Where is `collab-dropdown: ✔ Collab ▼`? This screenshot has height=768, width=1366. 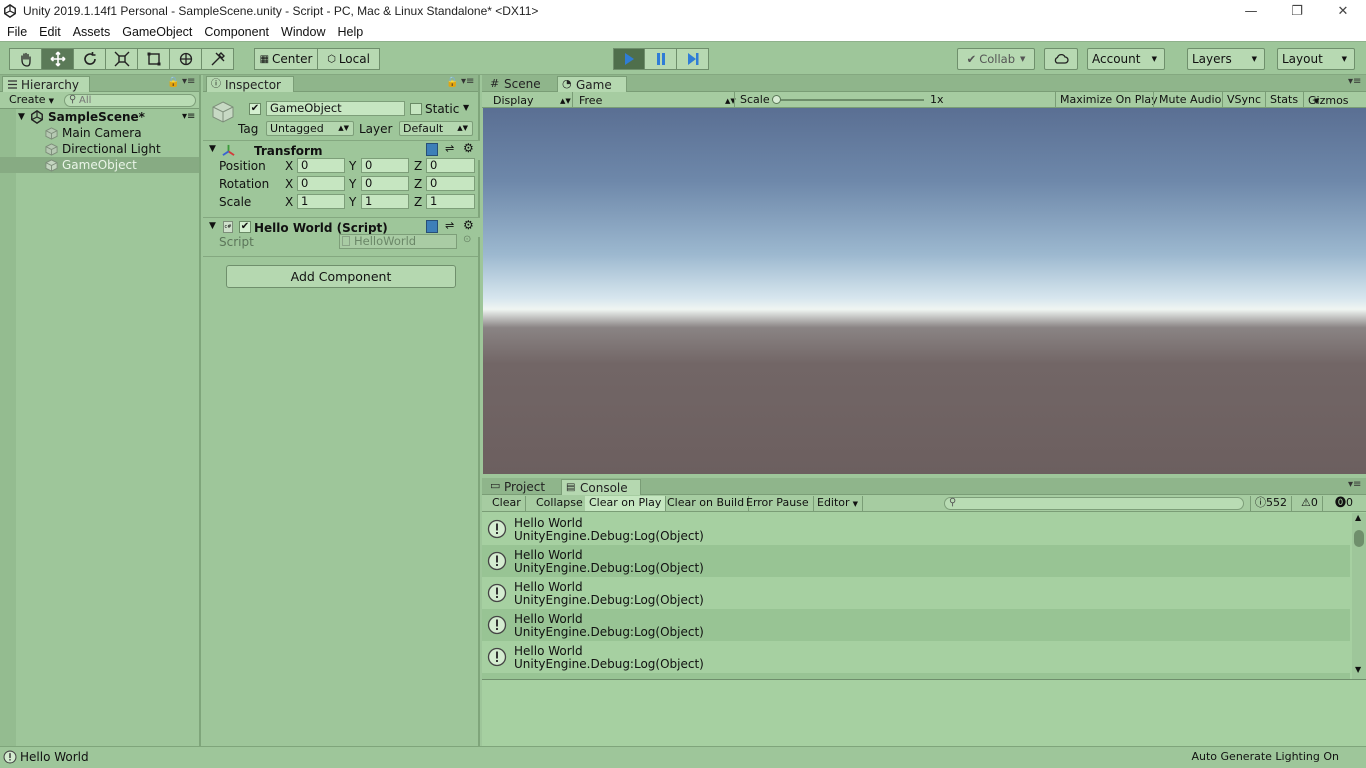 collab-dropdown: ✔ Collab ▼ is located at coordinates (996, 59).